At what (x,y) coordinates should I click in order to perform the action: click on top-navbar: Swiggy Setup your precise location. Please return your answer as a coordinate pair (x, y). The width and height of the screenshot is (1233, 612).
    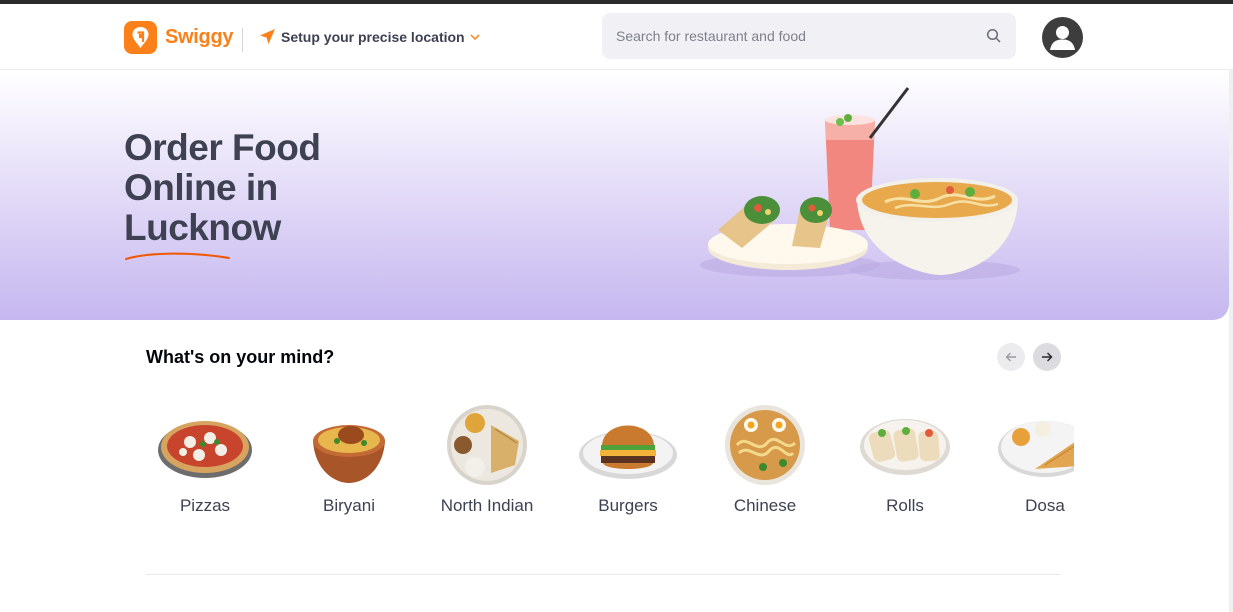
    Looking at the image, I should click on (616, 37).